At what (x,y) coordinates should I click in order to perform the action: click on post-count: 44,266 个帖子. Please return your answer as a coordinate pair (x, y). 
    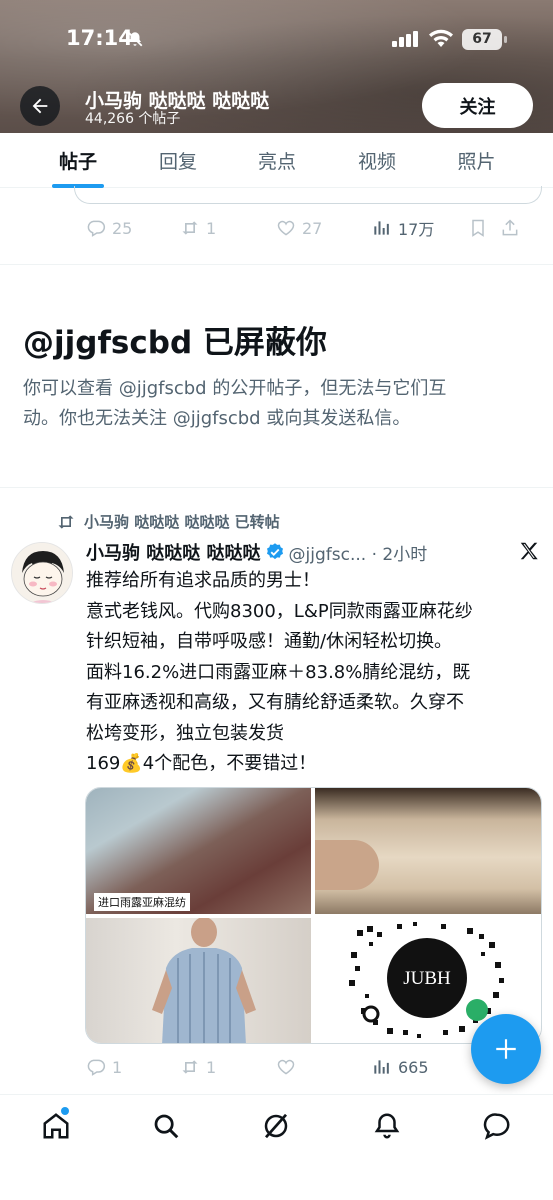
    Looking at the image, I should click on (133, 119).